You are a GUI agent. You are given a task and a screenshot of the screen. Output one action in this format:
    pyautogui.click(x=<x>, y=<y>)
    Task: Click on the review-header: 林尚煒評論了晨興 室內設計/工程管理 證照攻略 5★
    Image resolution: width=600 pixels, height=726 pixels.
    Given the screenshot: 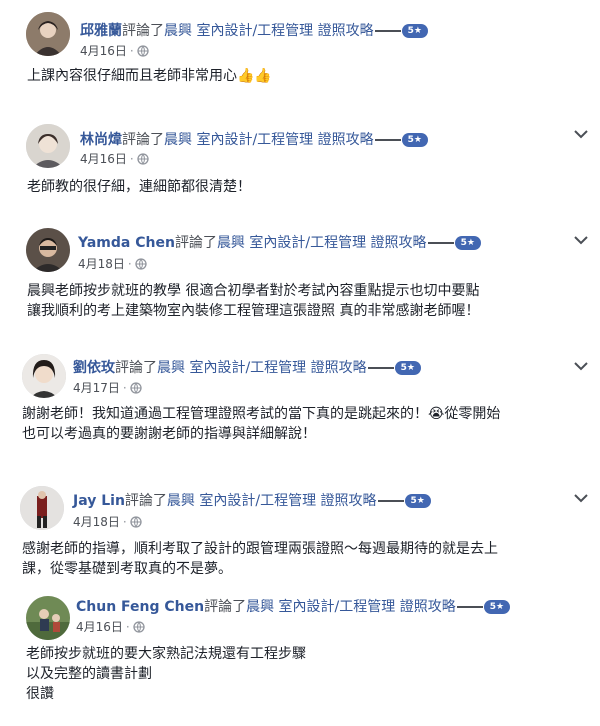 What is the action you would take?
    pyautogui.click(x=254, y=140)
    